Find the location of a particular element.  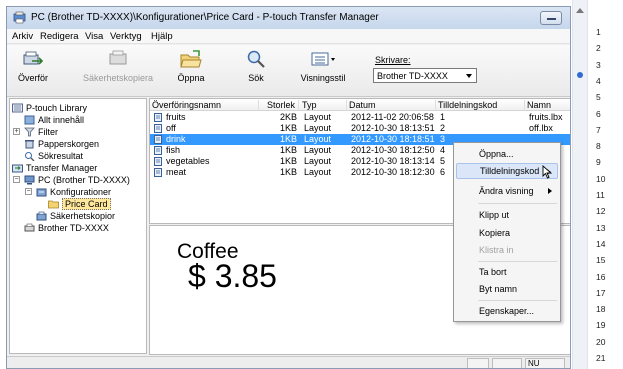

tree-item-printer: Brother TD-XXXX is located at coordinates (66, 227).